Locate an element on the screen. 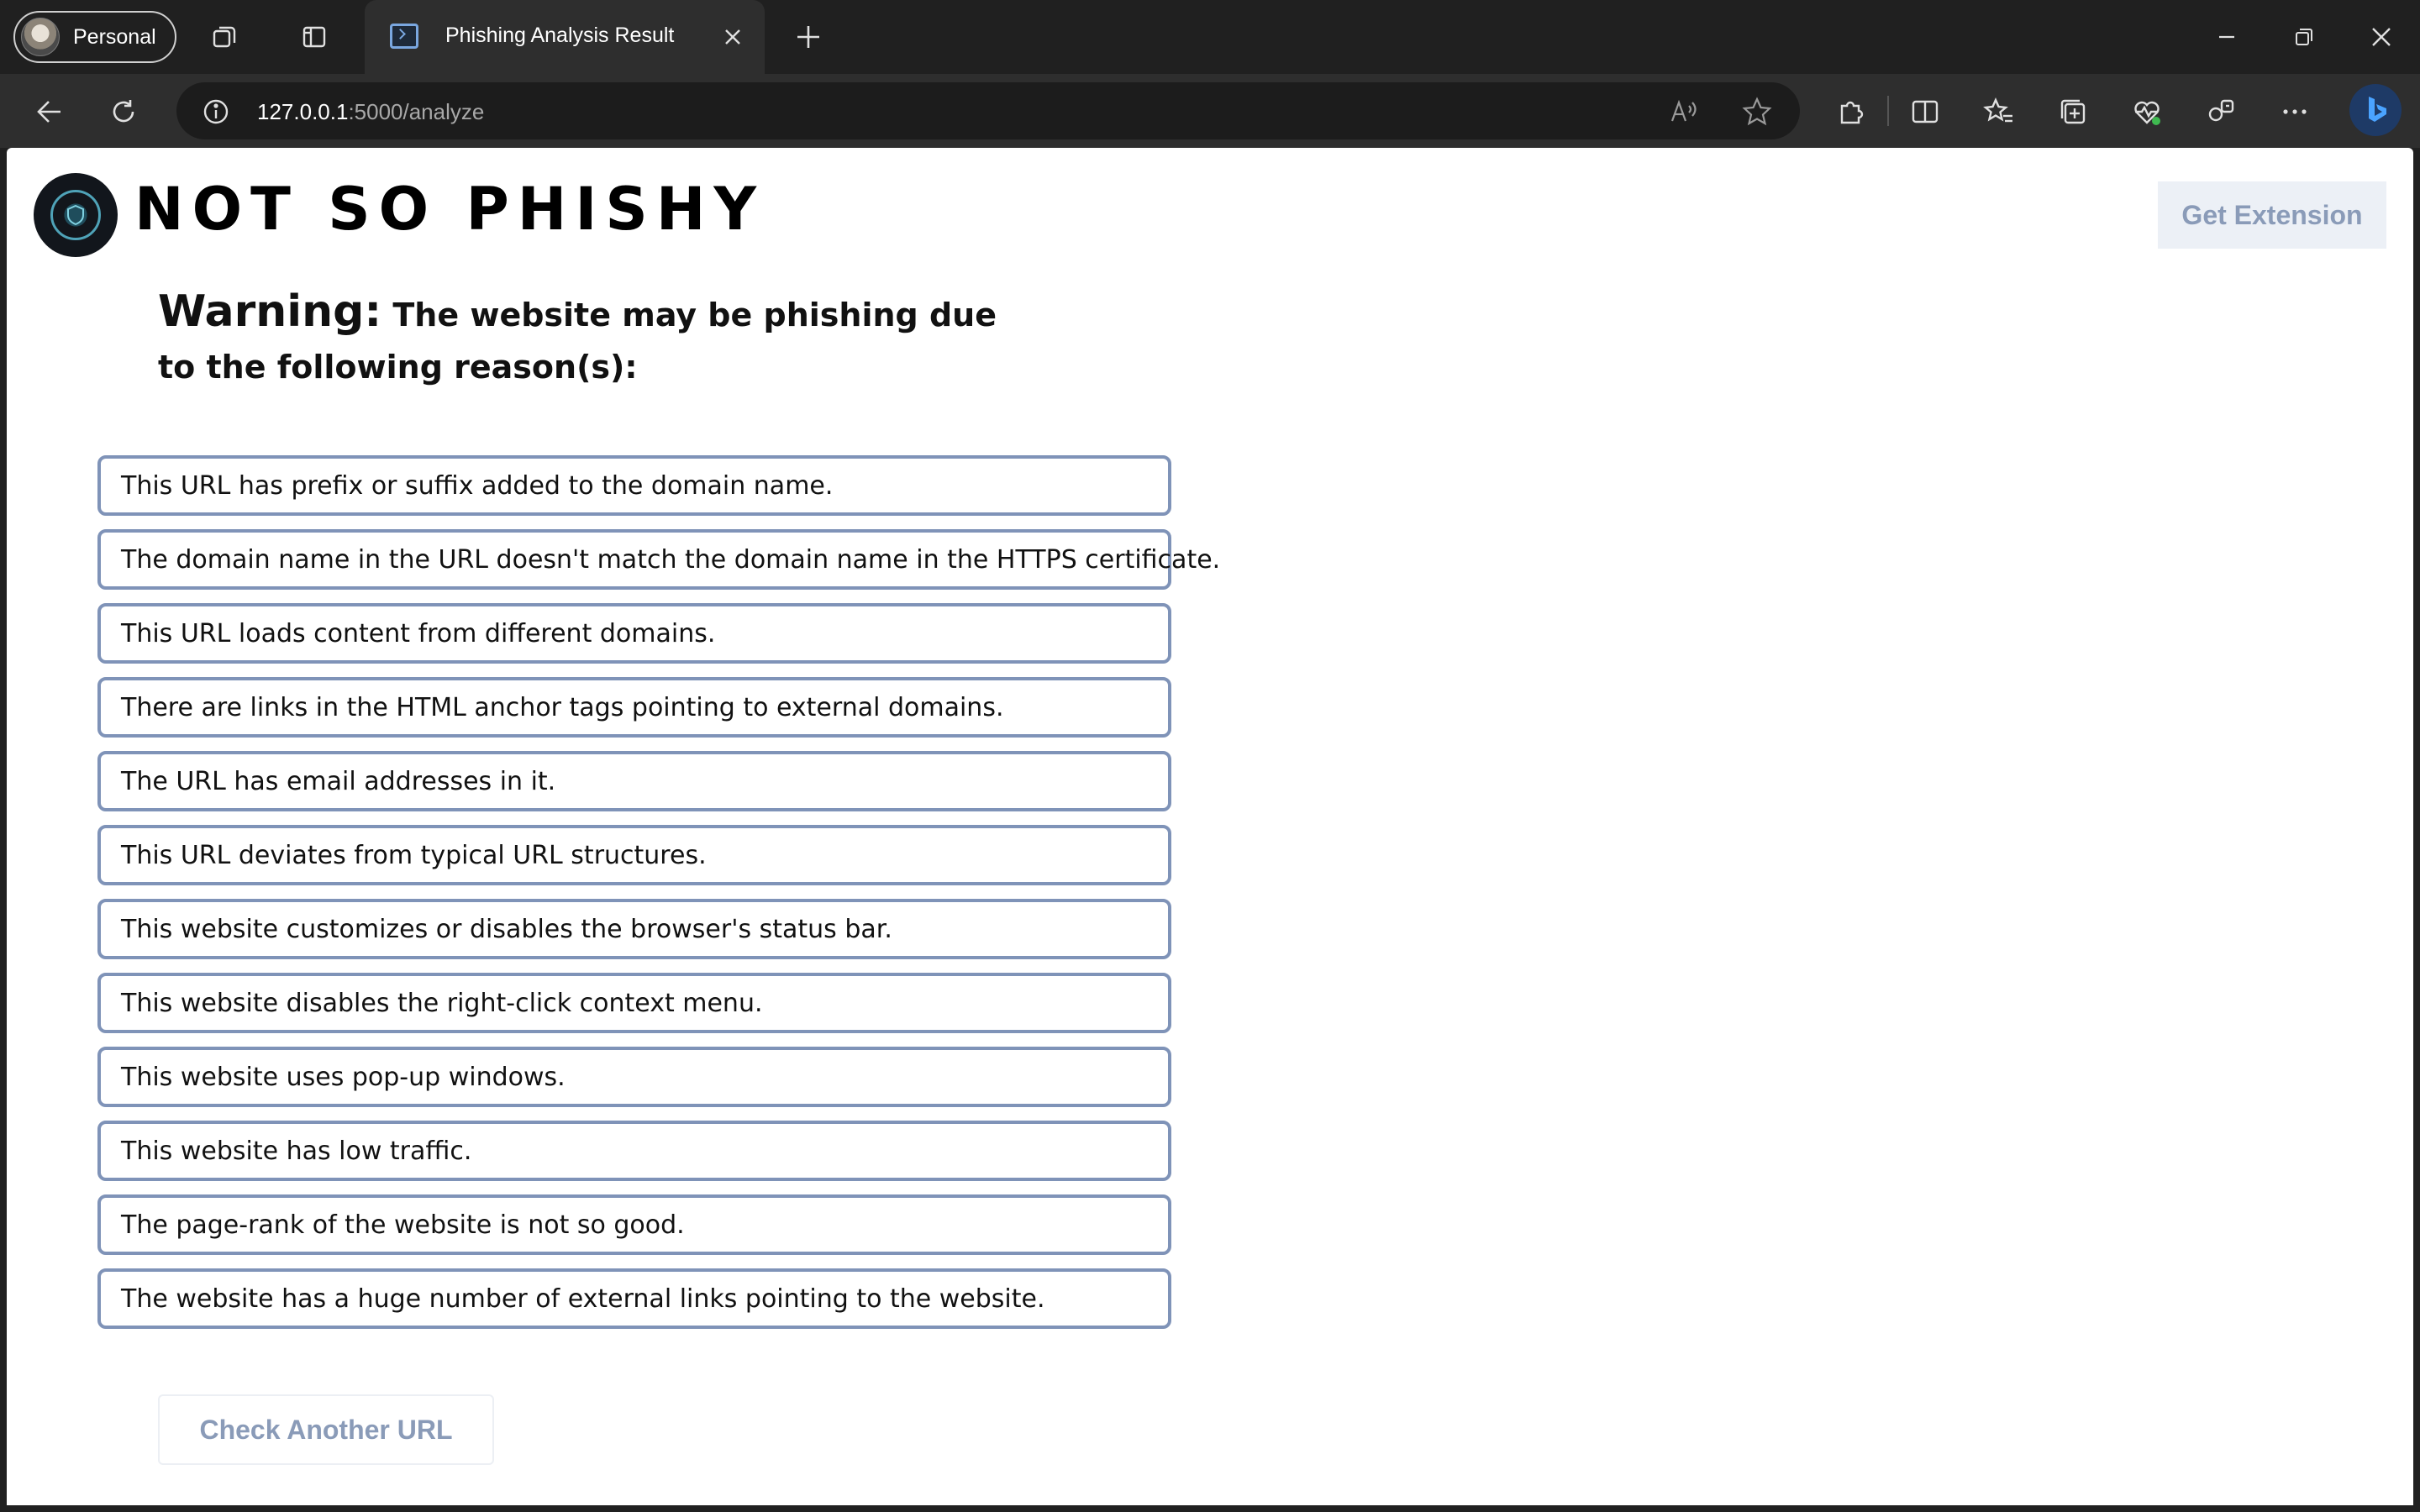  reason-item: This website has low traffic. is located at coordinates (634, 1151).